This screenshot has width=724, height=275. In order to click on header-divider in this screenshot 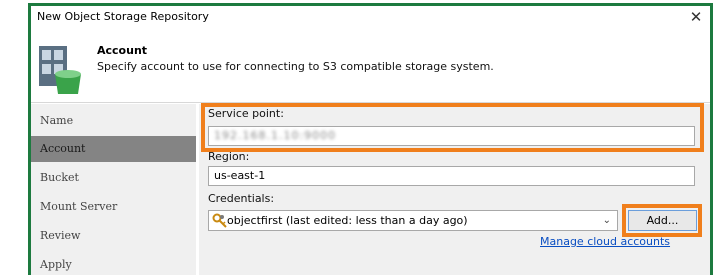, I will do `click(370, 102)`.